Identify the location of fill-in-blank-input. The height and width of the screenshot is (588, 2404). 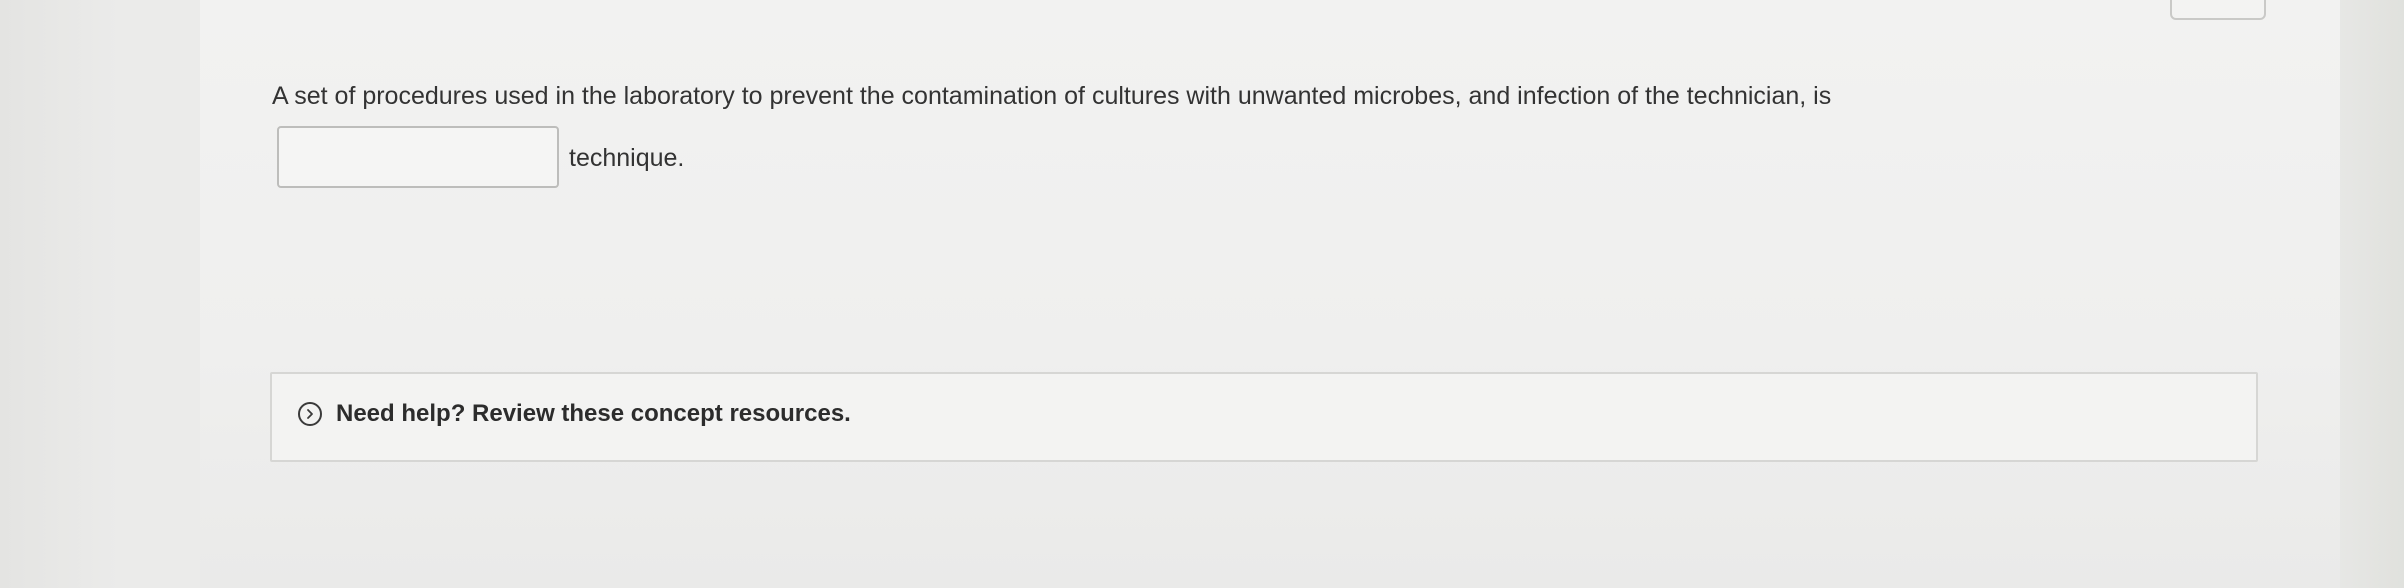
(418, 157).